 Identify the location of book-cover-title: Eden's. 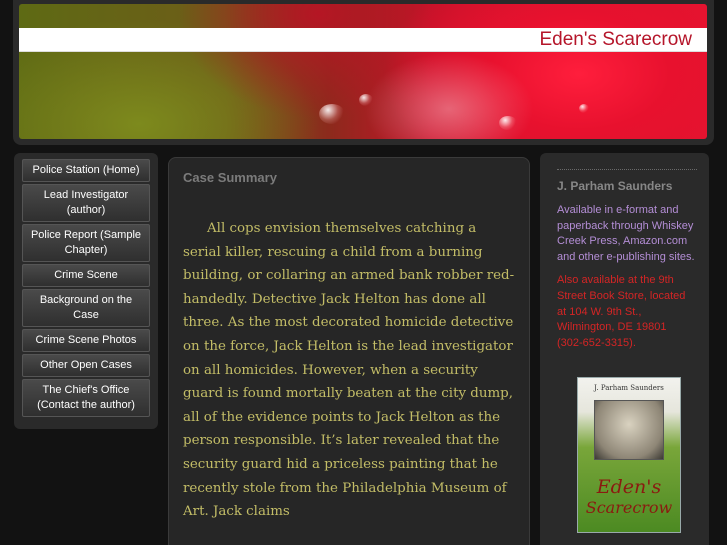
(629, 487).